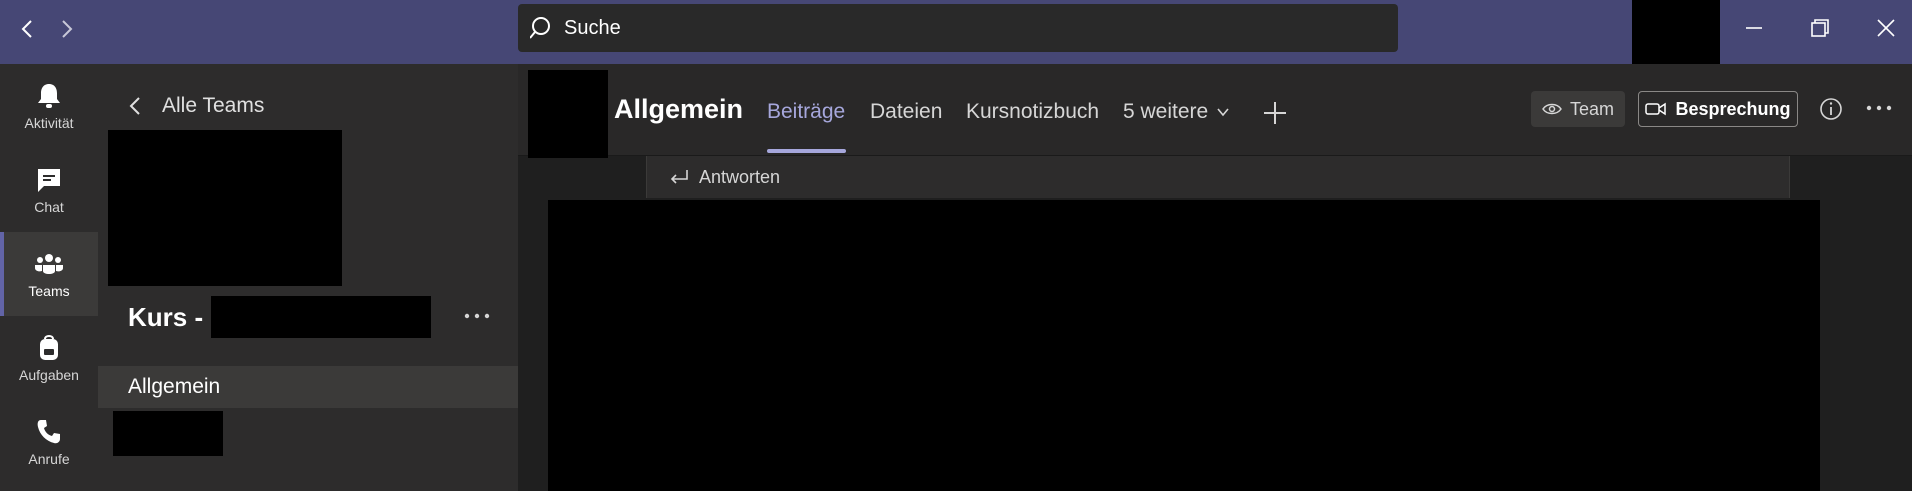 The width and height of the screenshot is (1912, 491). I want to click on tab-dateien: Dateien, so click(906, 112).